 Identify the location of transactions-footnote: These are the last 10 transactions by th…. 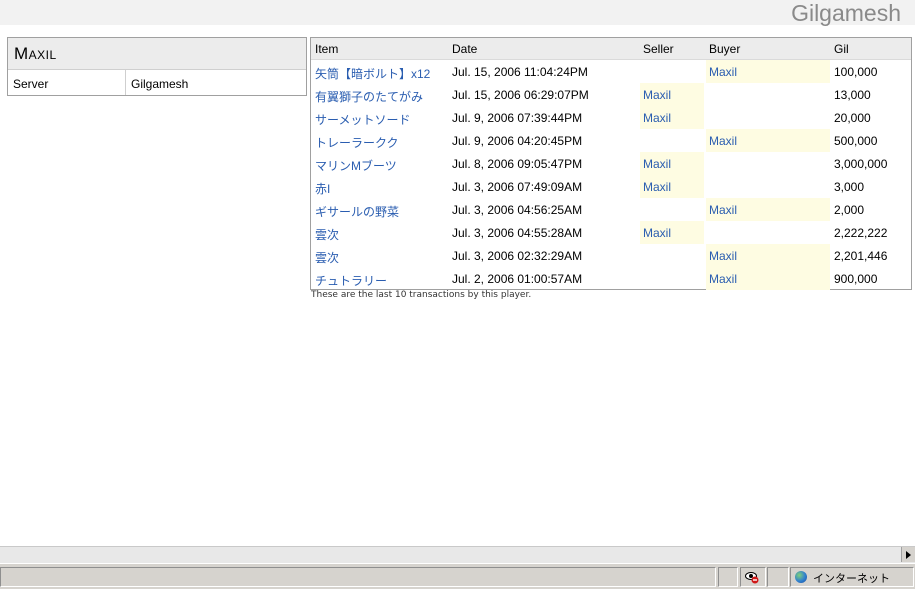
(421, 295).